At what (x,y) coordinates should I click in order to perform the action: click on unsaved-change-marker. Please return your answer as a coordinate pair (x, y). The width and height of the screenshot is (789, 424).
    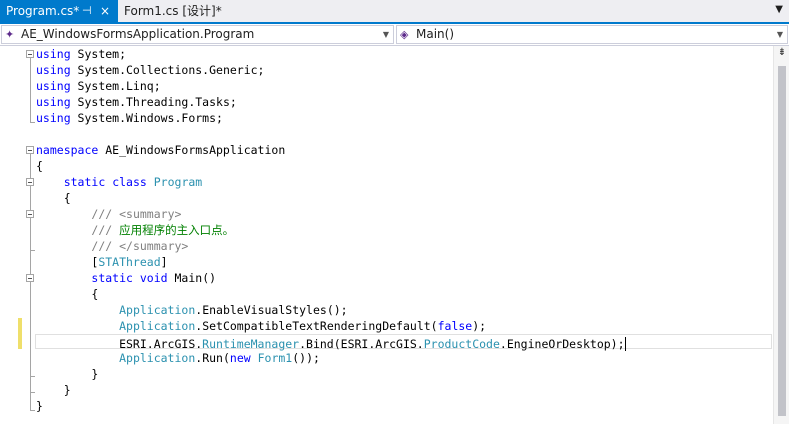
    Looking at the image, I should click on (20, 333).